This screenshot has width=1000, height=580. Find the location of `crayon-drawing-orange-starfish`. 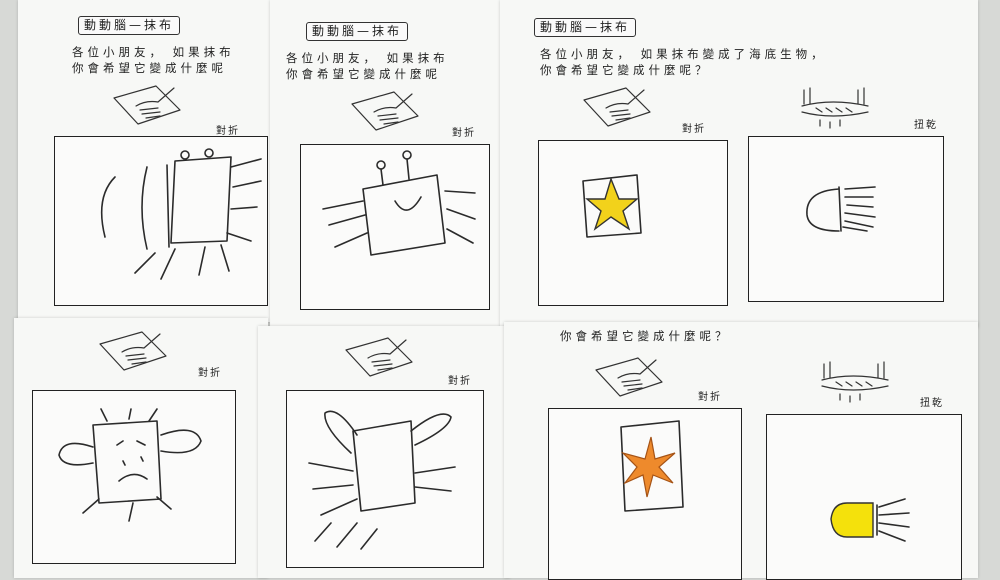

crayon-drawing-orange-starfish is located at coordinates (652, 466).